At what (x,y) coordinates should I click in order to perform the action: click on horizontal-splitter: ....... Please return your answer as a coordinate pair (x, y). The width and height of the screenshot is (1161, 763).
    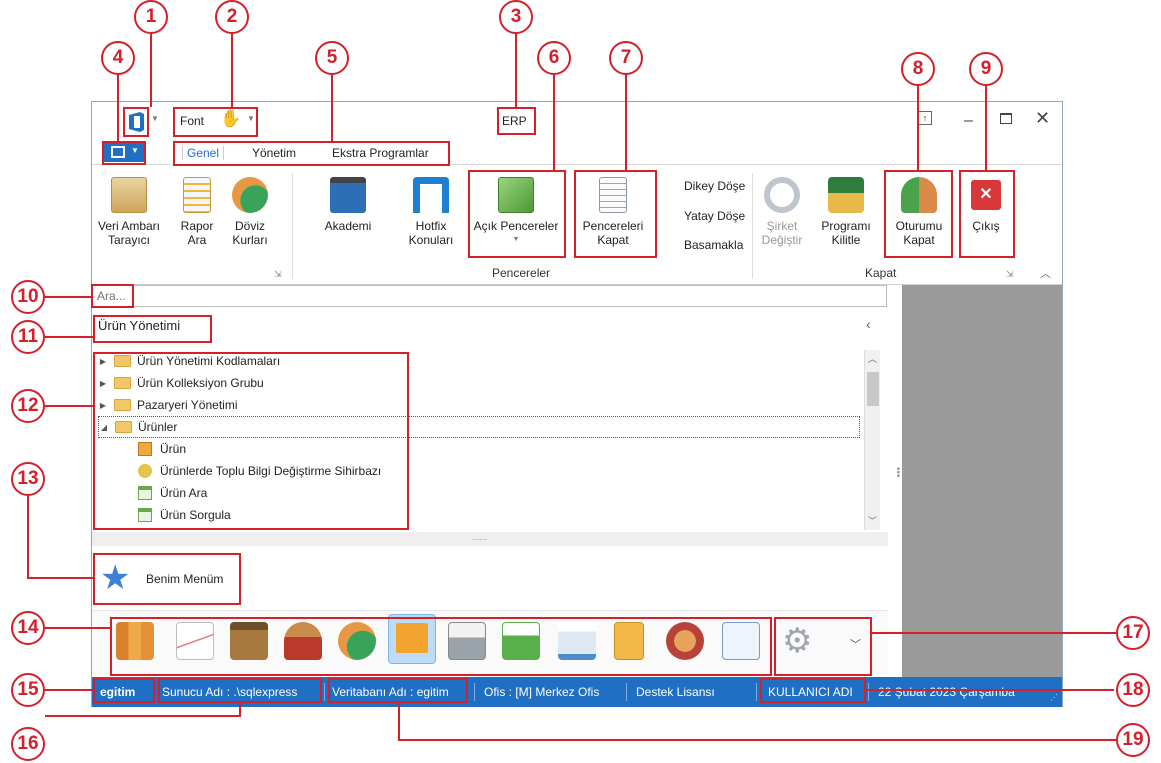
    Looking at the image, I should click on (490, 539).